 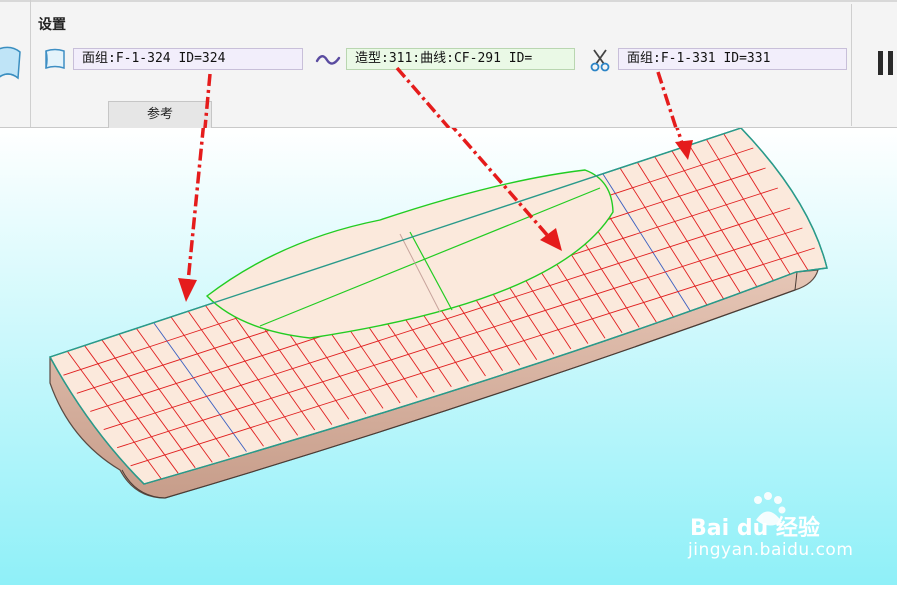 I want to click on arrow-tails-overlay, so click(x=440, y=97).